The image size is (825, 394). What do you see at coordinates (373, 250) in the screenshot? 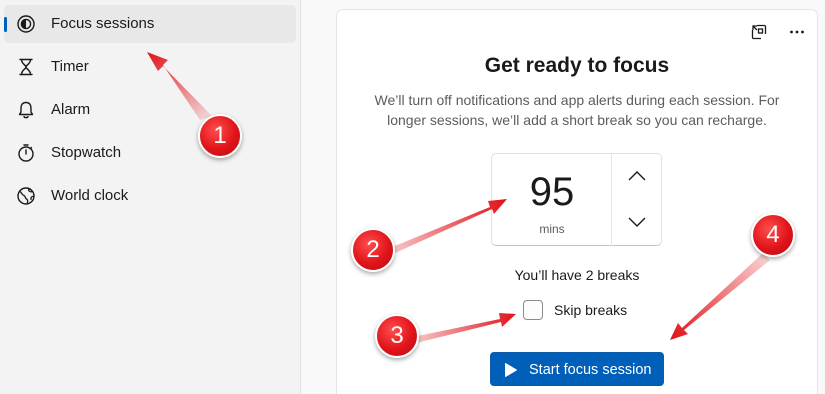
I see `annotation-badge-2: 2` at bounding box center [373, 250].